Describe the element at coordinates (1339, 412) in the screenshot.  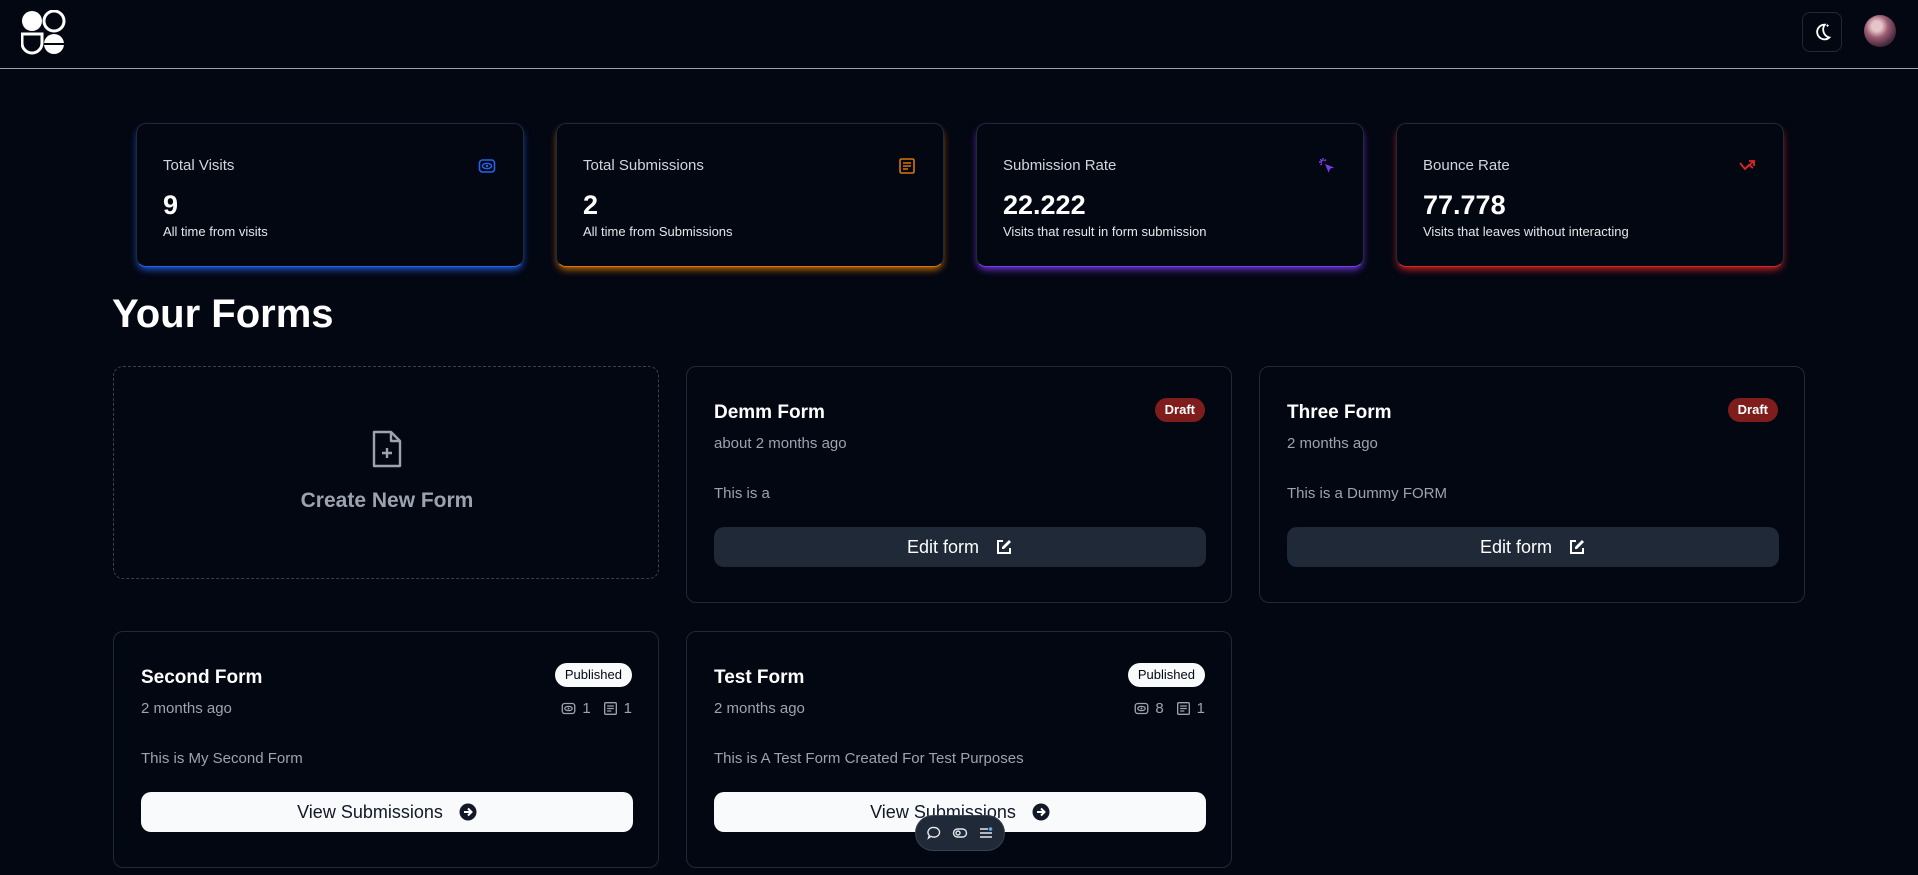
I see `form-name: Three Form` at that location.